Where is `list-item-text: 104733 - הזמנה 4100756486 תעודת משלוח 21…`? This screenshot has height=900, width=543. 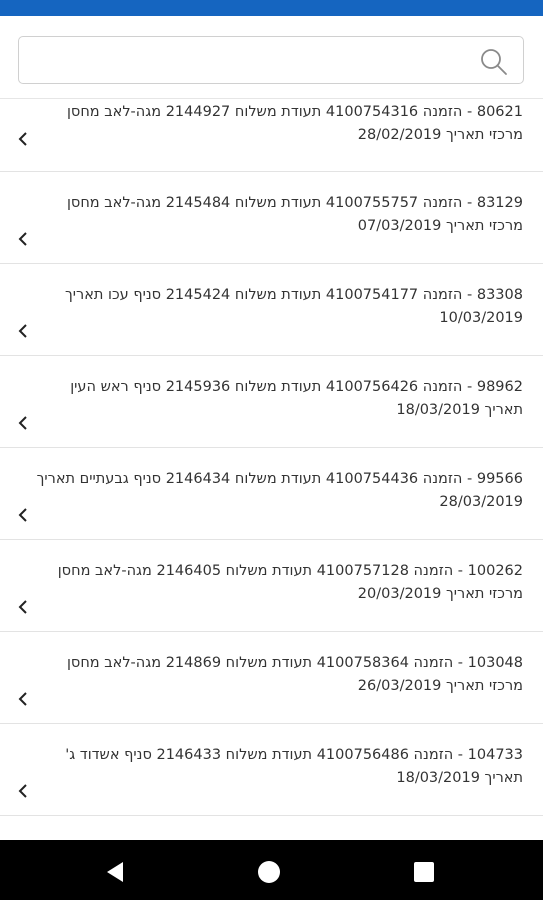
list-item-text: 104733 - הזמנה 4100756486 תעודת משלוח 21… is located at coordinates (294, 766).